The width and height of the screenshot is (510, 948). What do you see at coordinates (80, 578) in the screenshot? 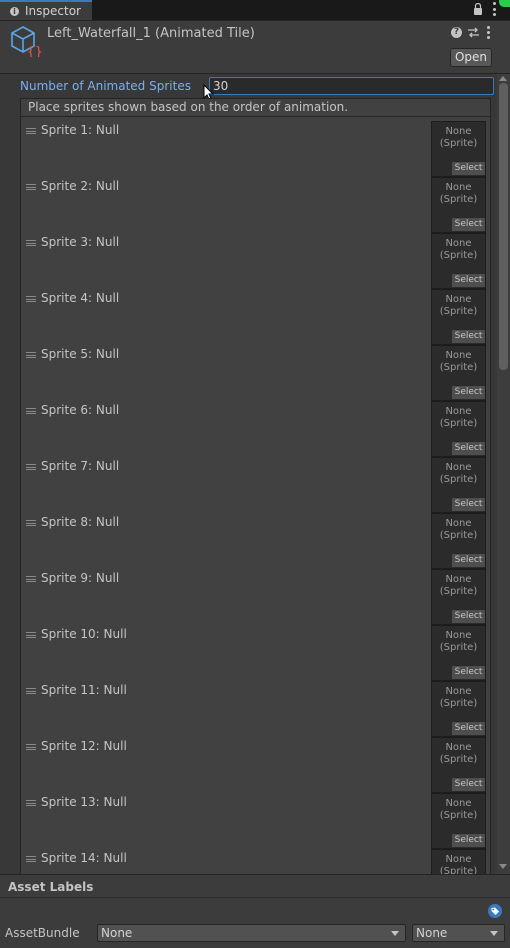
I see `sprite-label: Sprite 9: Null` at bounding box center [80, 578].